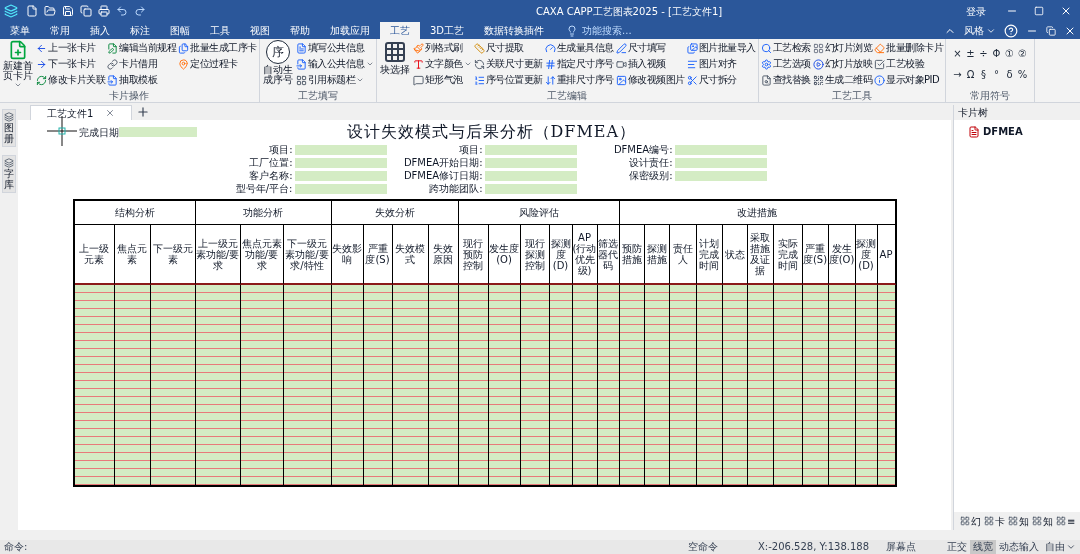 Image resolution: width=1080 pixels, height=554 pixels. What do you see at coordinates (983, 74) in the screenshot?
I see `symbol-button: §` at bounding box center [983, 74].